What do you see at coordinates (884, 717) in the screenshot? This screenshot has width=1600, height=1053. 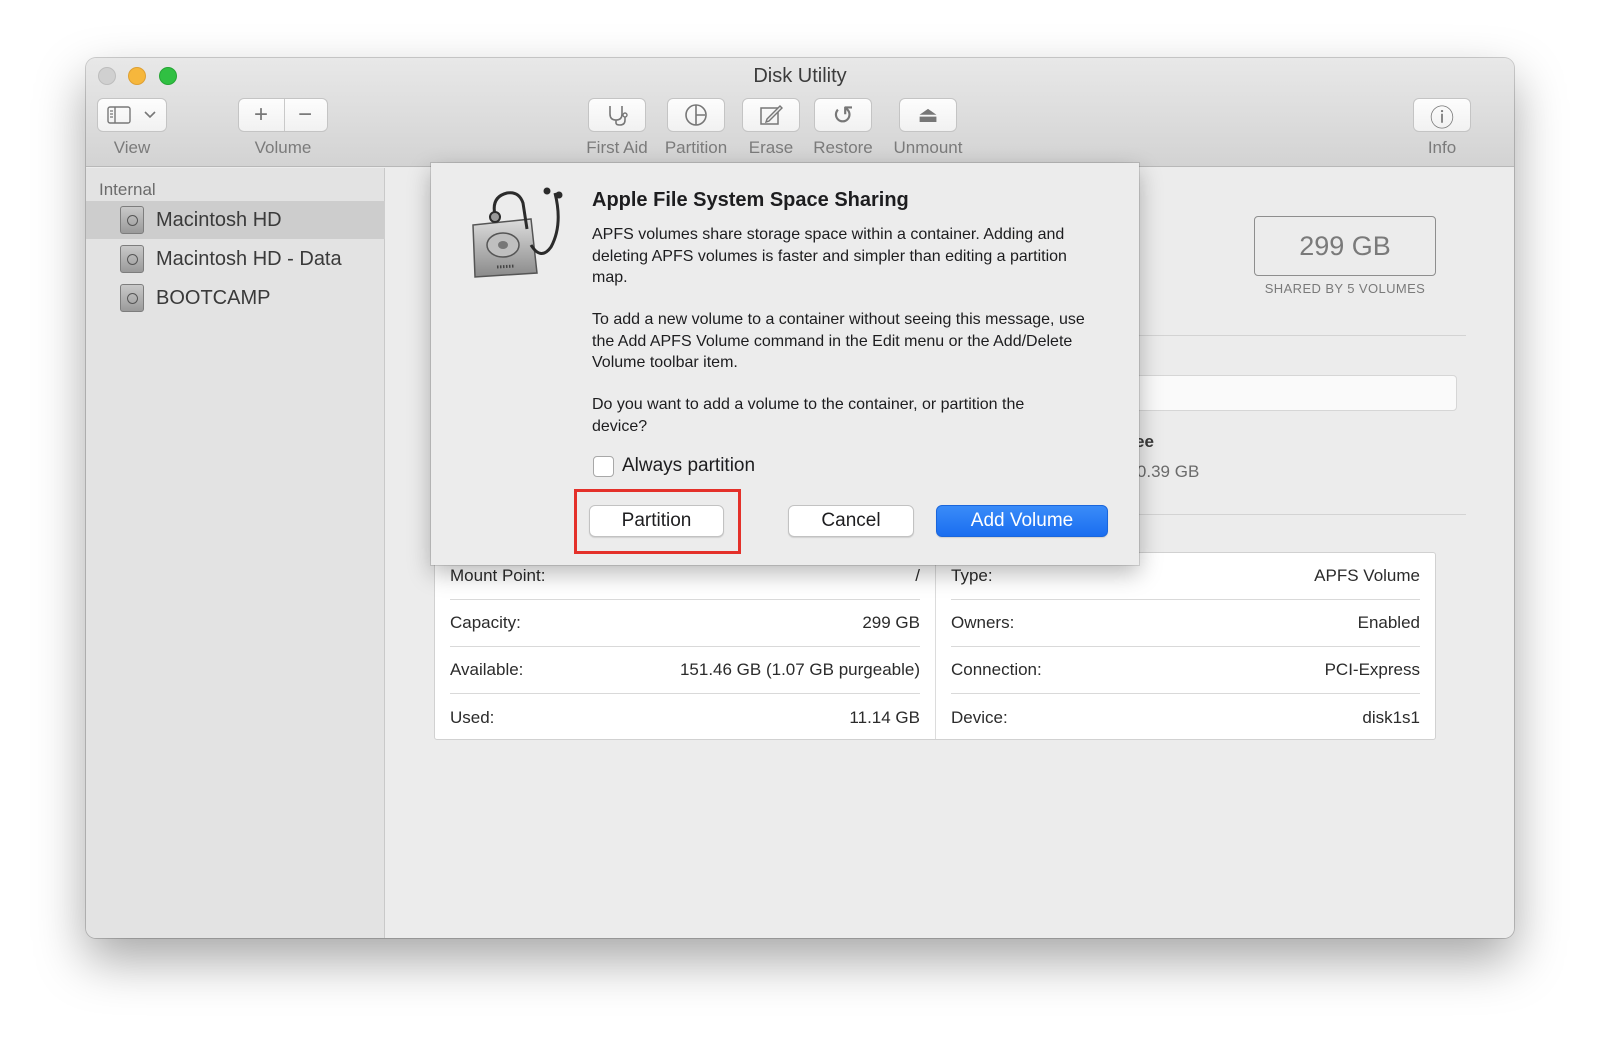 I see `info-value: 11.14 GB` at bounding box center [884, 717].